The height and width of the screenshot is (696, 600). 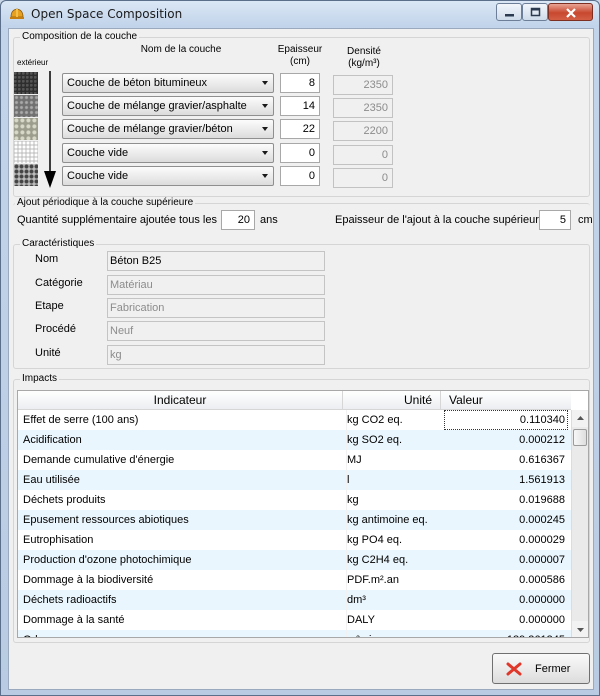 I want to click on name-field: Béton B25, so click(x=216, y=261).